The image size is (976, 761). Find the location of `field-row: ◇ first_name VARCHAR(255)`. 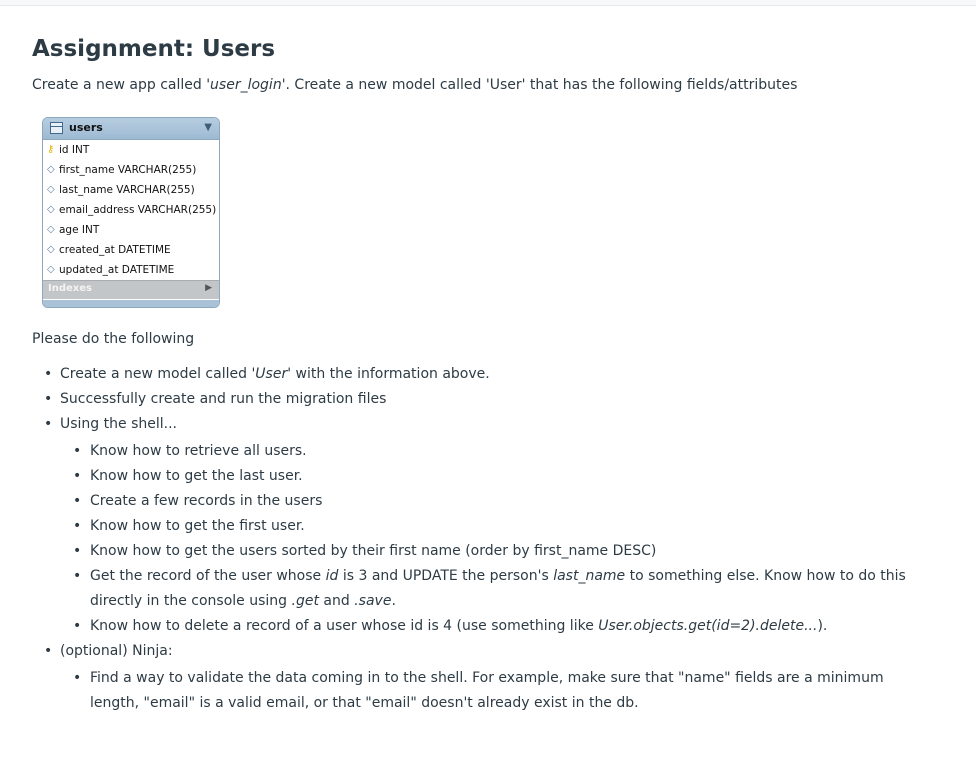

field-row: ◇ first_name VARCHAR(255) is located at coordinates (131, 170).